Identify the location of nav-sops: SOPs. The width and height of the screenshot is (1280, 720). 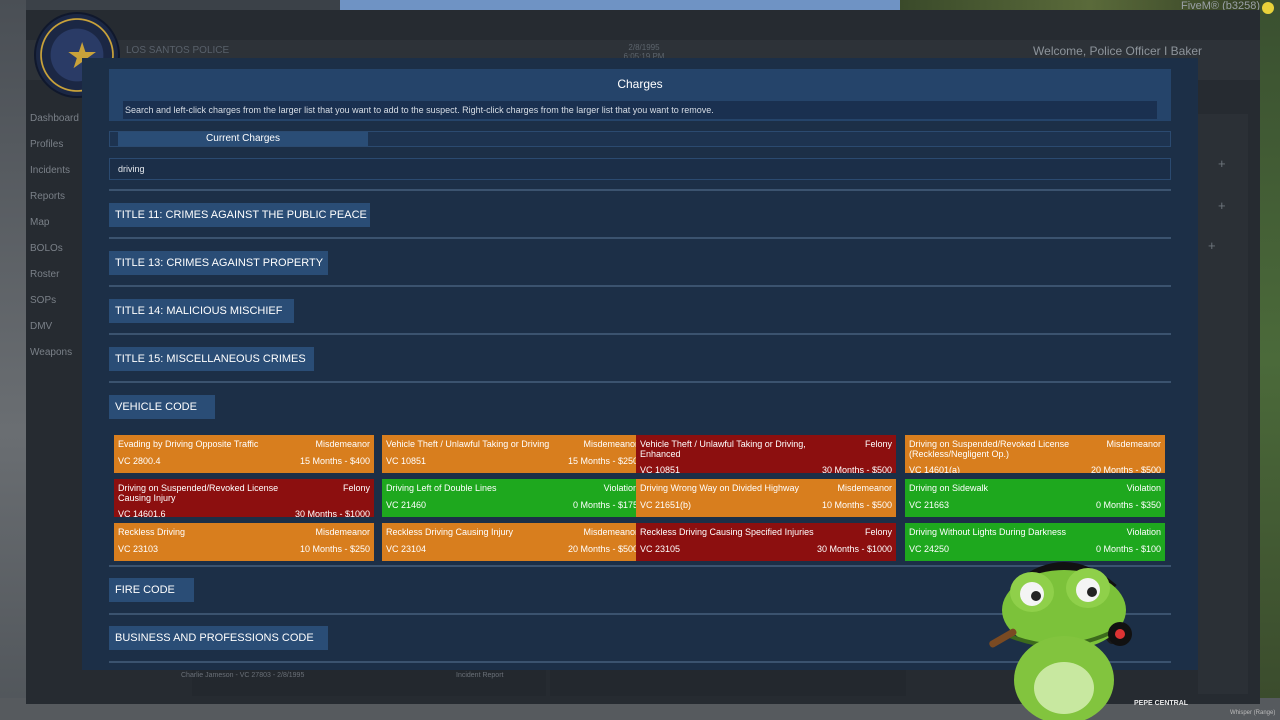
(54, 301).